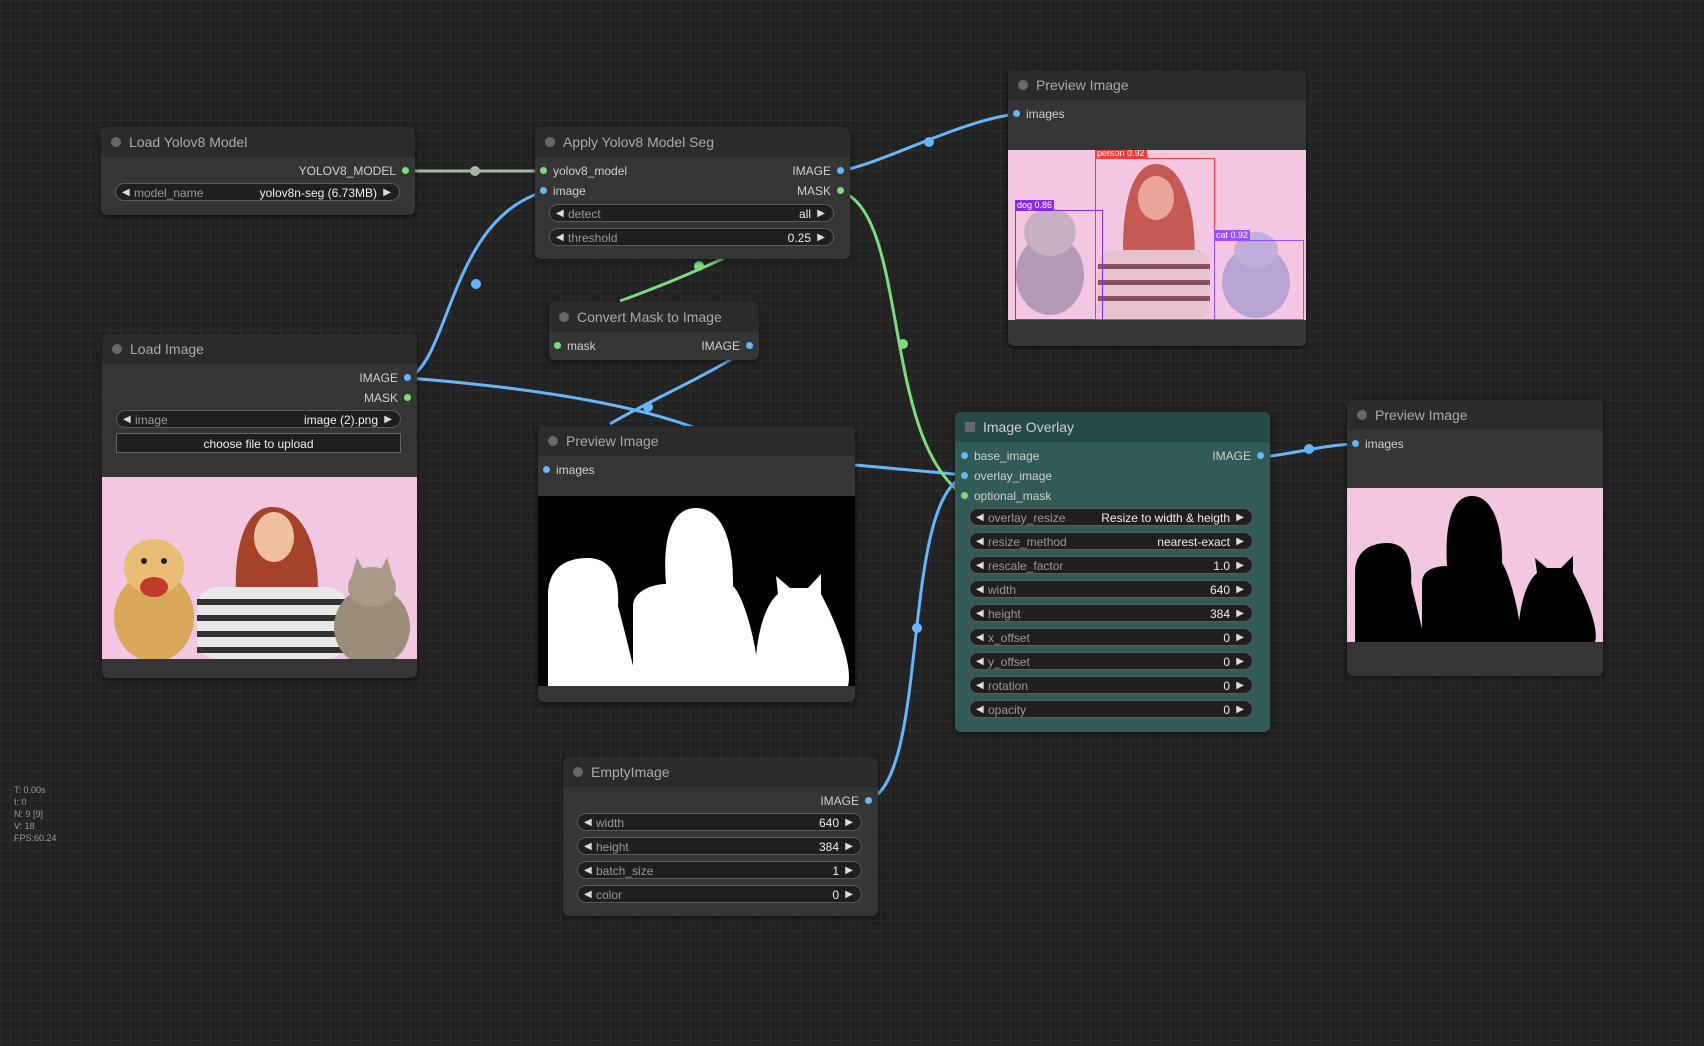  What do you see at coordinates (691, 237) in the screenshot?
I see `threshold-number: ◀ threshold 0.25 ▶` at bounding box center [691, 237].